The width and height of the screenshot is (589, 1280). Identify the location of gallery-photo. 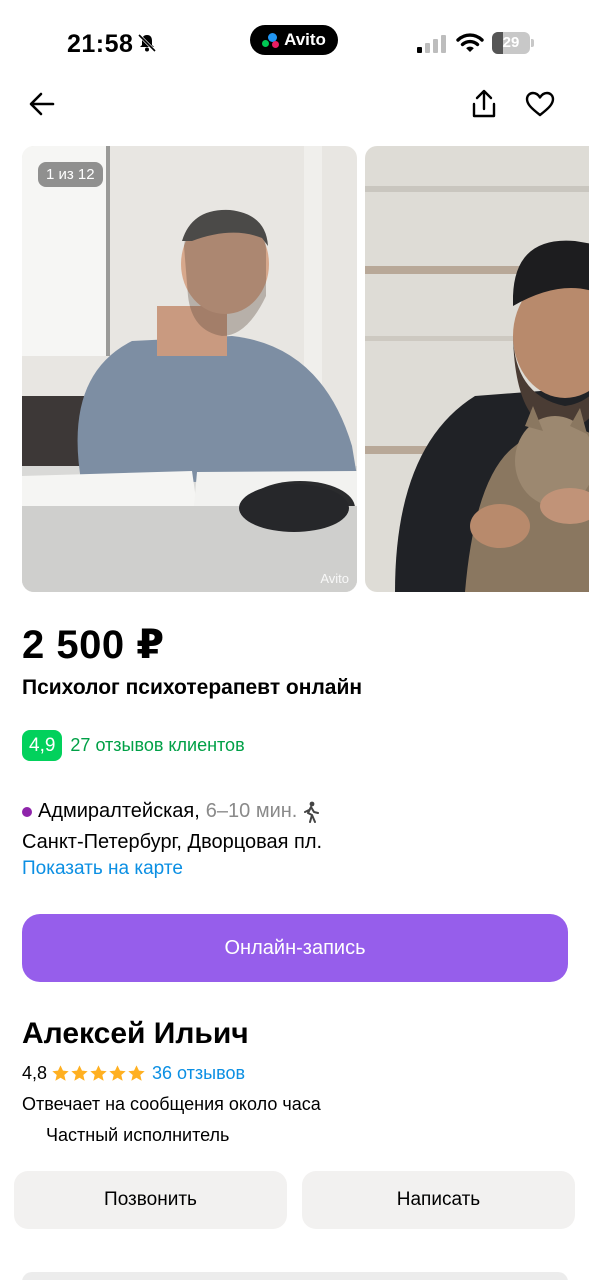
(477, 369).